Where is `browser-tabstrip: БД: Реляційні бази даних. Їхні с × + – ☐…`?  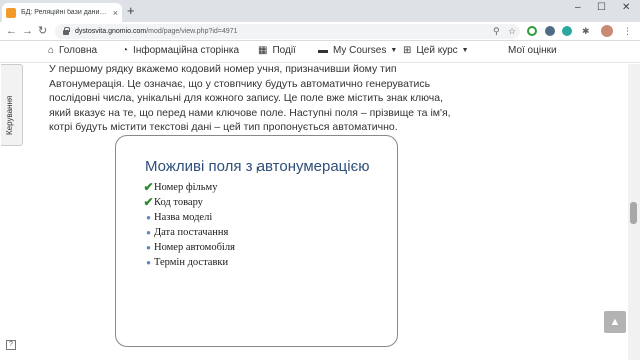
browser-tabstrip: БД: Реляційні бази даних. Їхні с × + – ☐… is located at coordinates (320, 11).